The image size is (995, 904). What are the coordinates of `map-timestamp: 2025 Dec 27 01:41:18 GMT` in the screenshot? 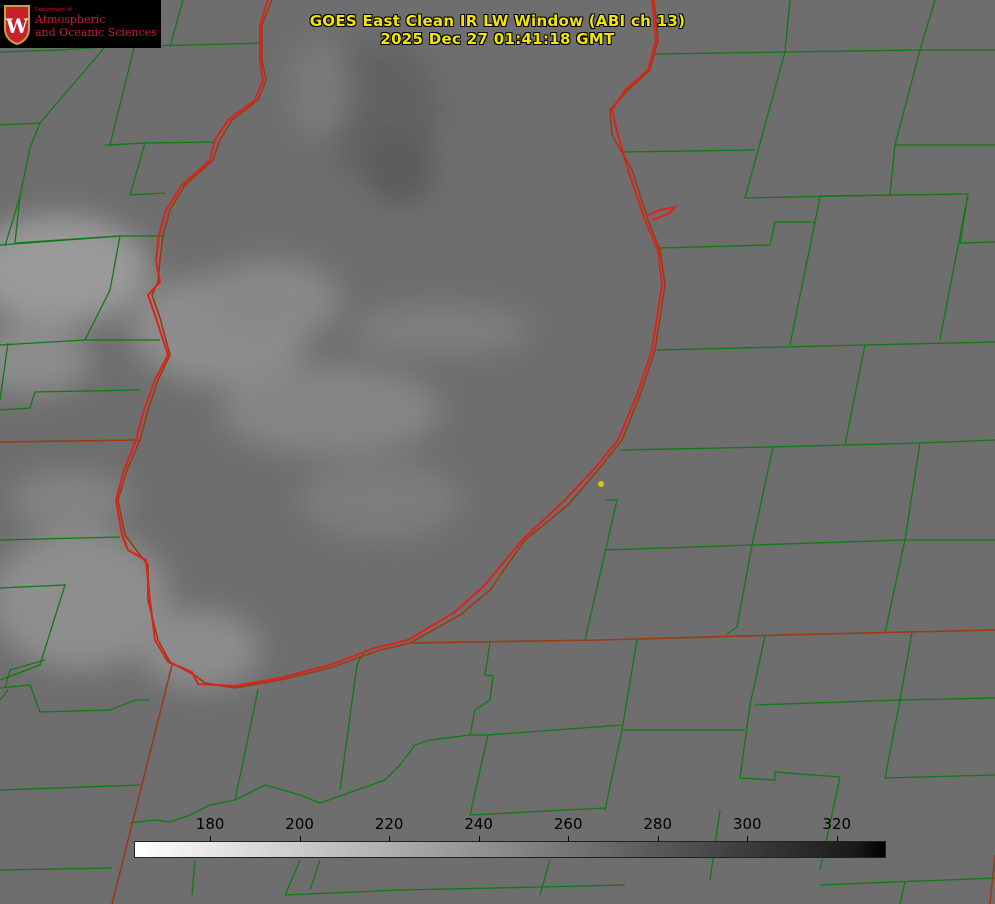 It's located at (497, 39).